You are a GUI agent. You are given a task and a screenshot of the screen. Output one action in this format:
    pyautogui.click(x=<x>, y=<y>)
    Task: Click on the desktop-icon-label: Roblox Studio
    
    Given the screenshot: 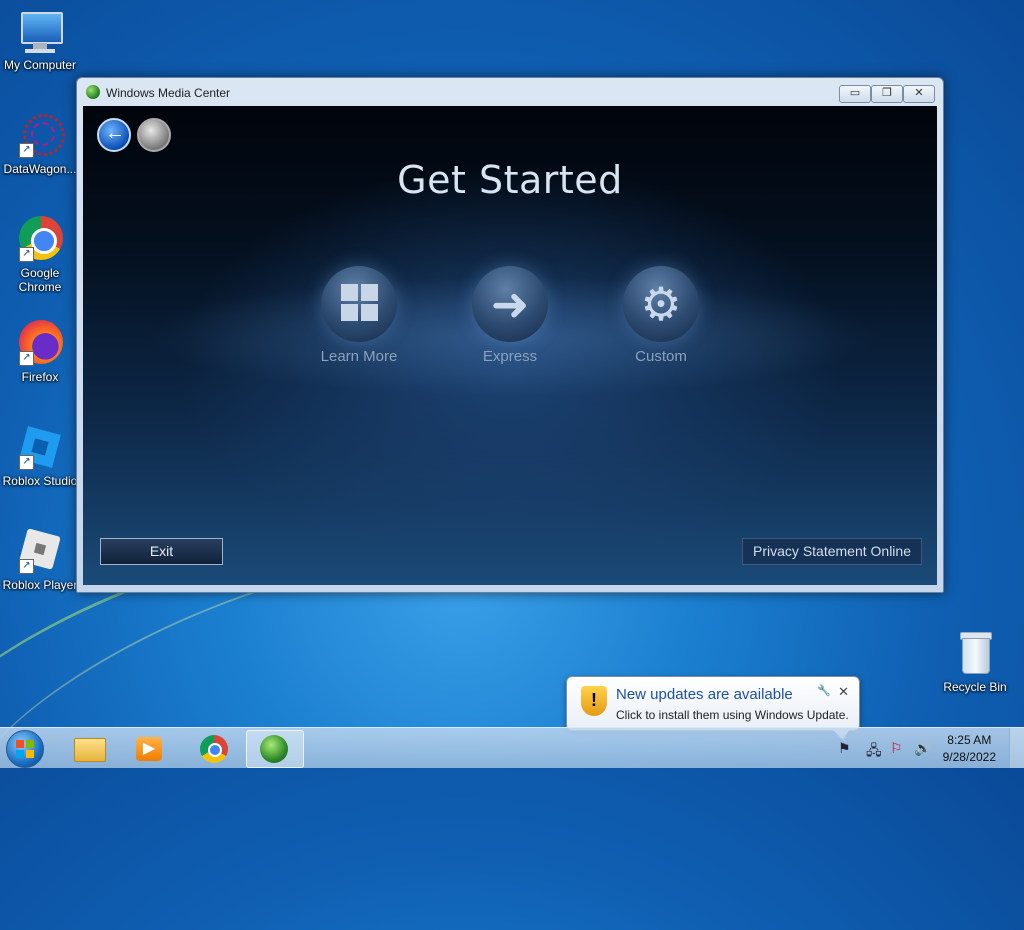 What is the action you would take?
    pyautogui.click(x=40, y=481)
    